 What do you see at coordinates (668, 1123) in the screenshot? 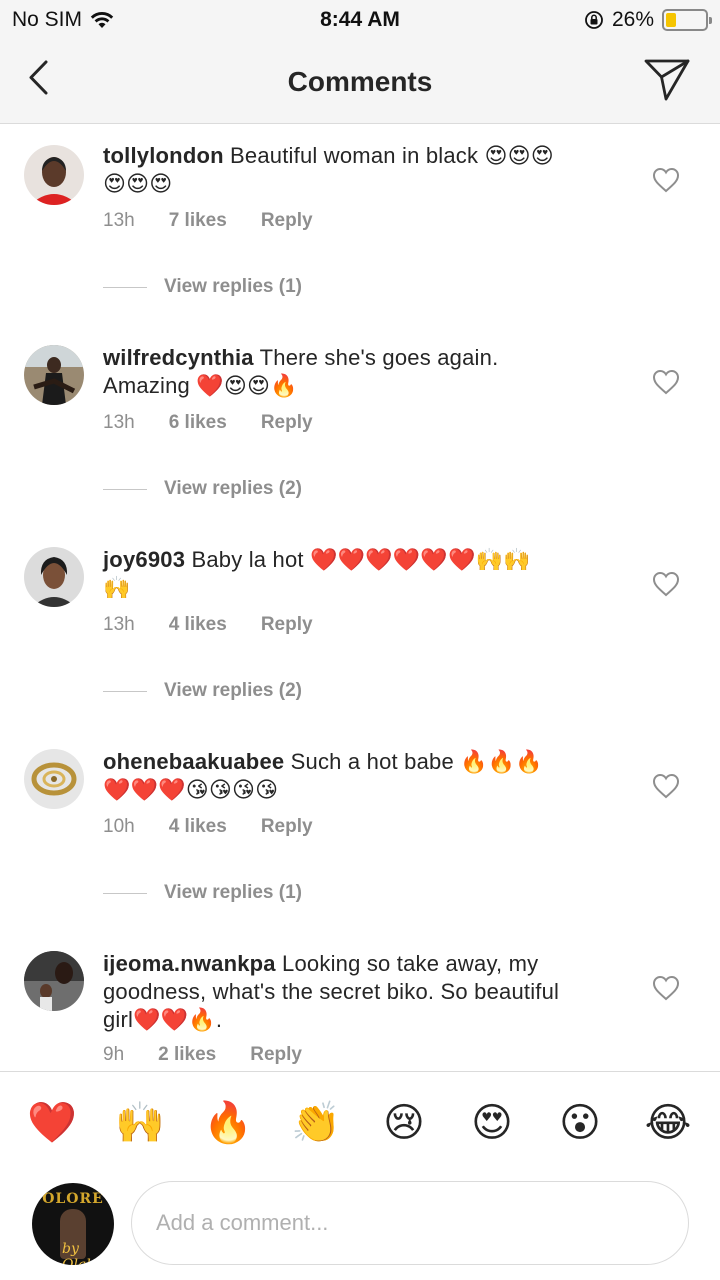
I see `reaction-tears-of-joy-icon: 😂` at bounding box center [668, 1123].